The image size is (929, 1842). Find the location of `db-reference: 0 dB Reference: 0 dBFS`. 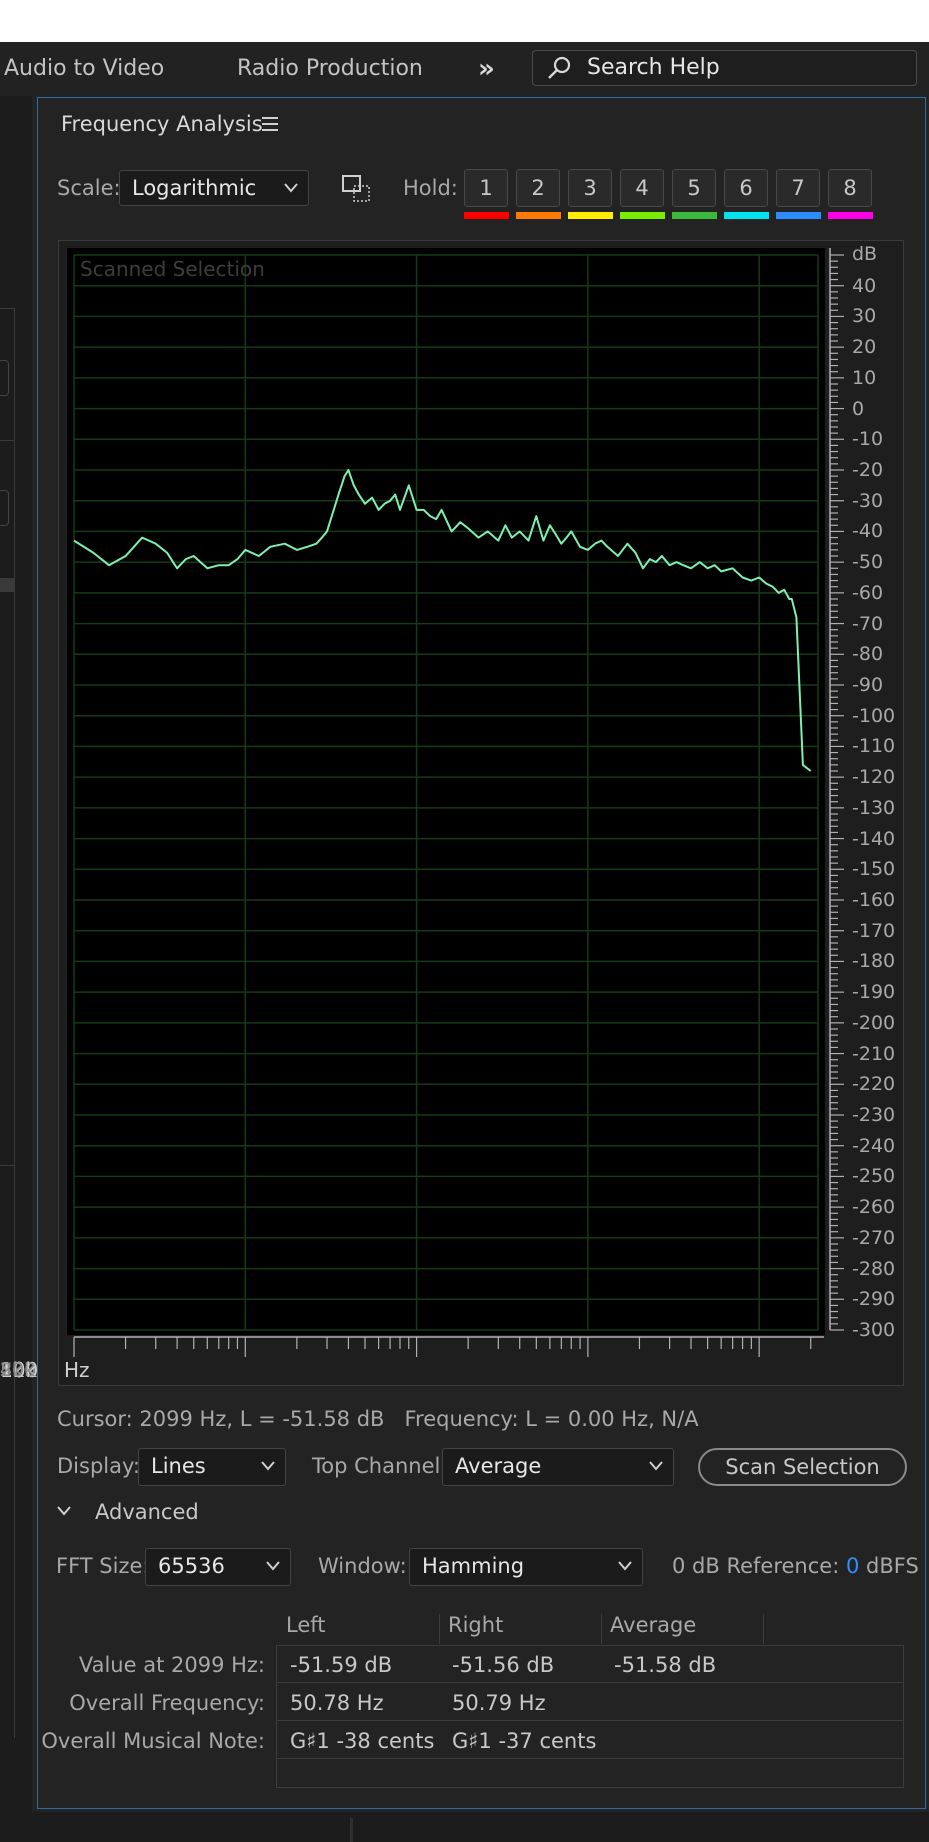

db-reference: 0 dB Reference: 0 dBFS is located at coordinates (795, 1566).